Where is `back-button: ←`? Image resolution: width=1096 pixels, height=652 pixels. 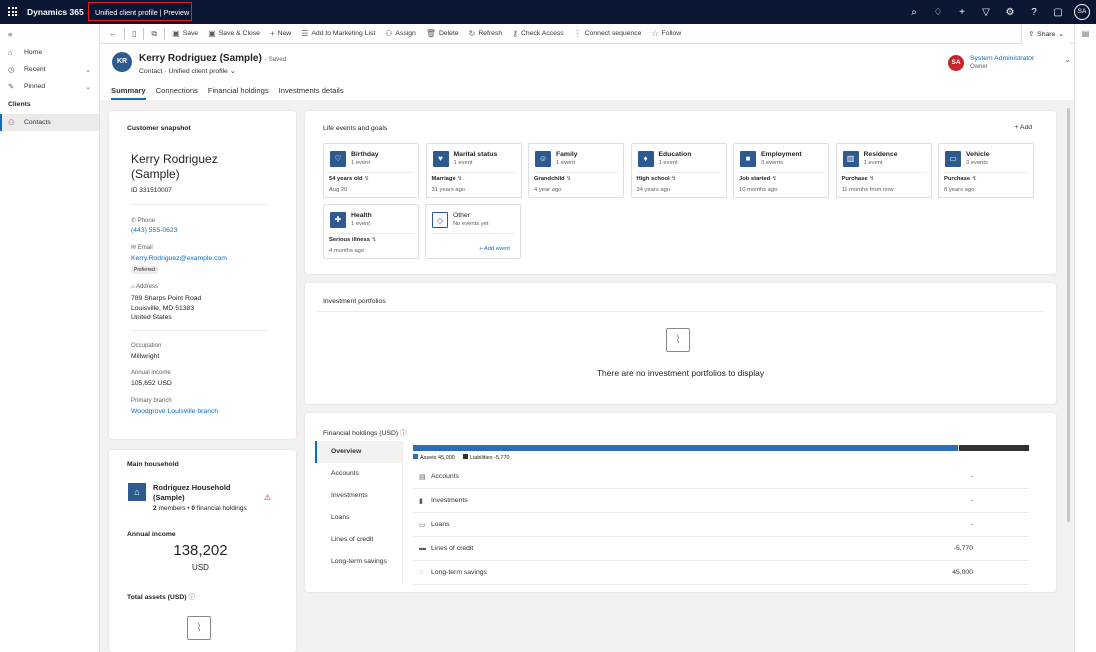 back-button: ← is located at coordinates (113, 34).